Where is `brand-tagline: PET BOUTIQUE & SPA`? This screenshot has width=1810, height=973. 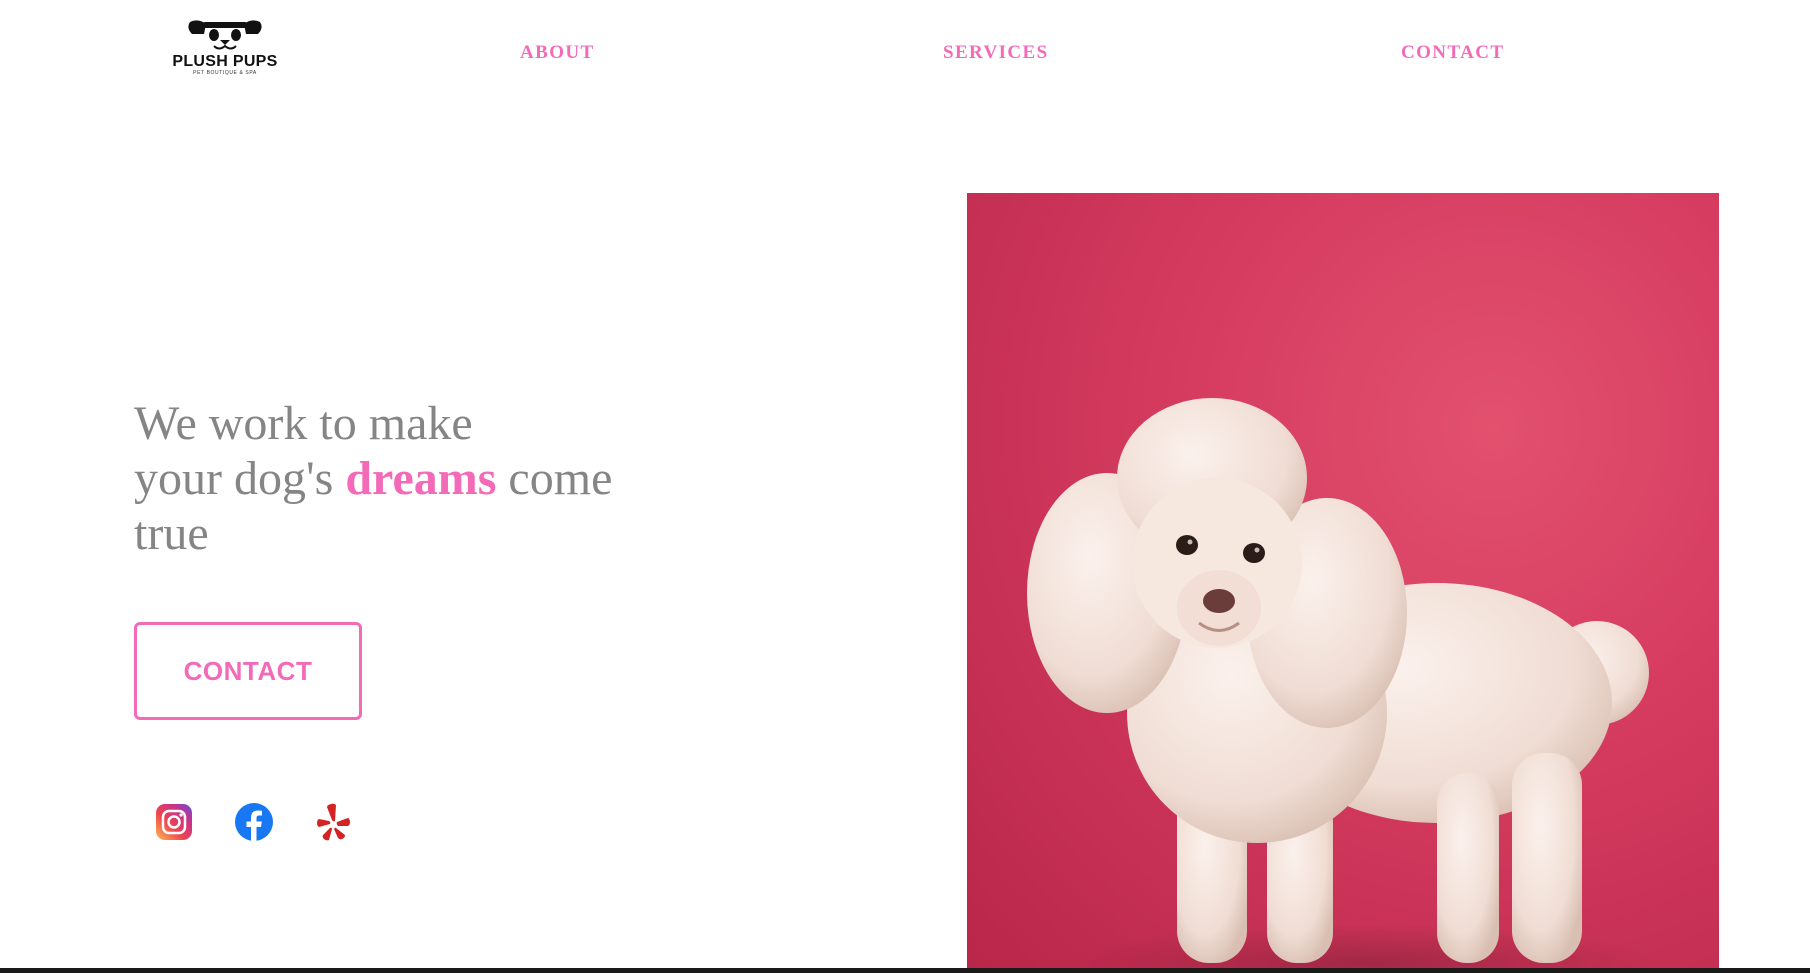 brand-tagline: PET BOUTIQUE & SPA is located at coordinates (225, 73).